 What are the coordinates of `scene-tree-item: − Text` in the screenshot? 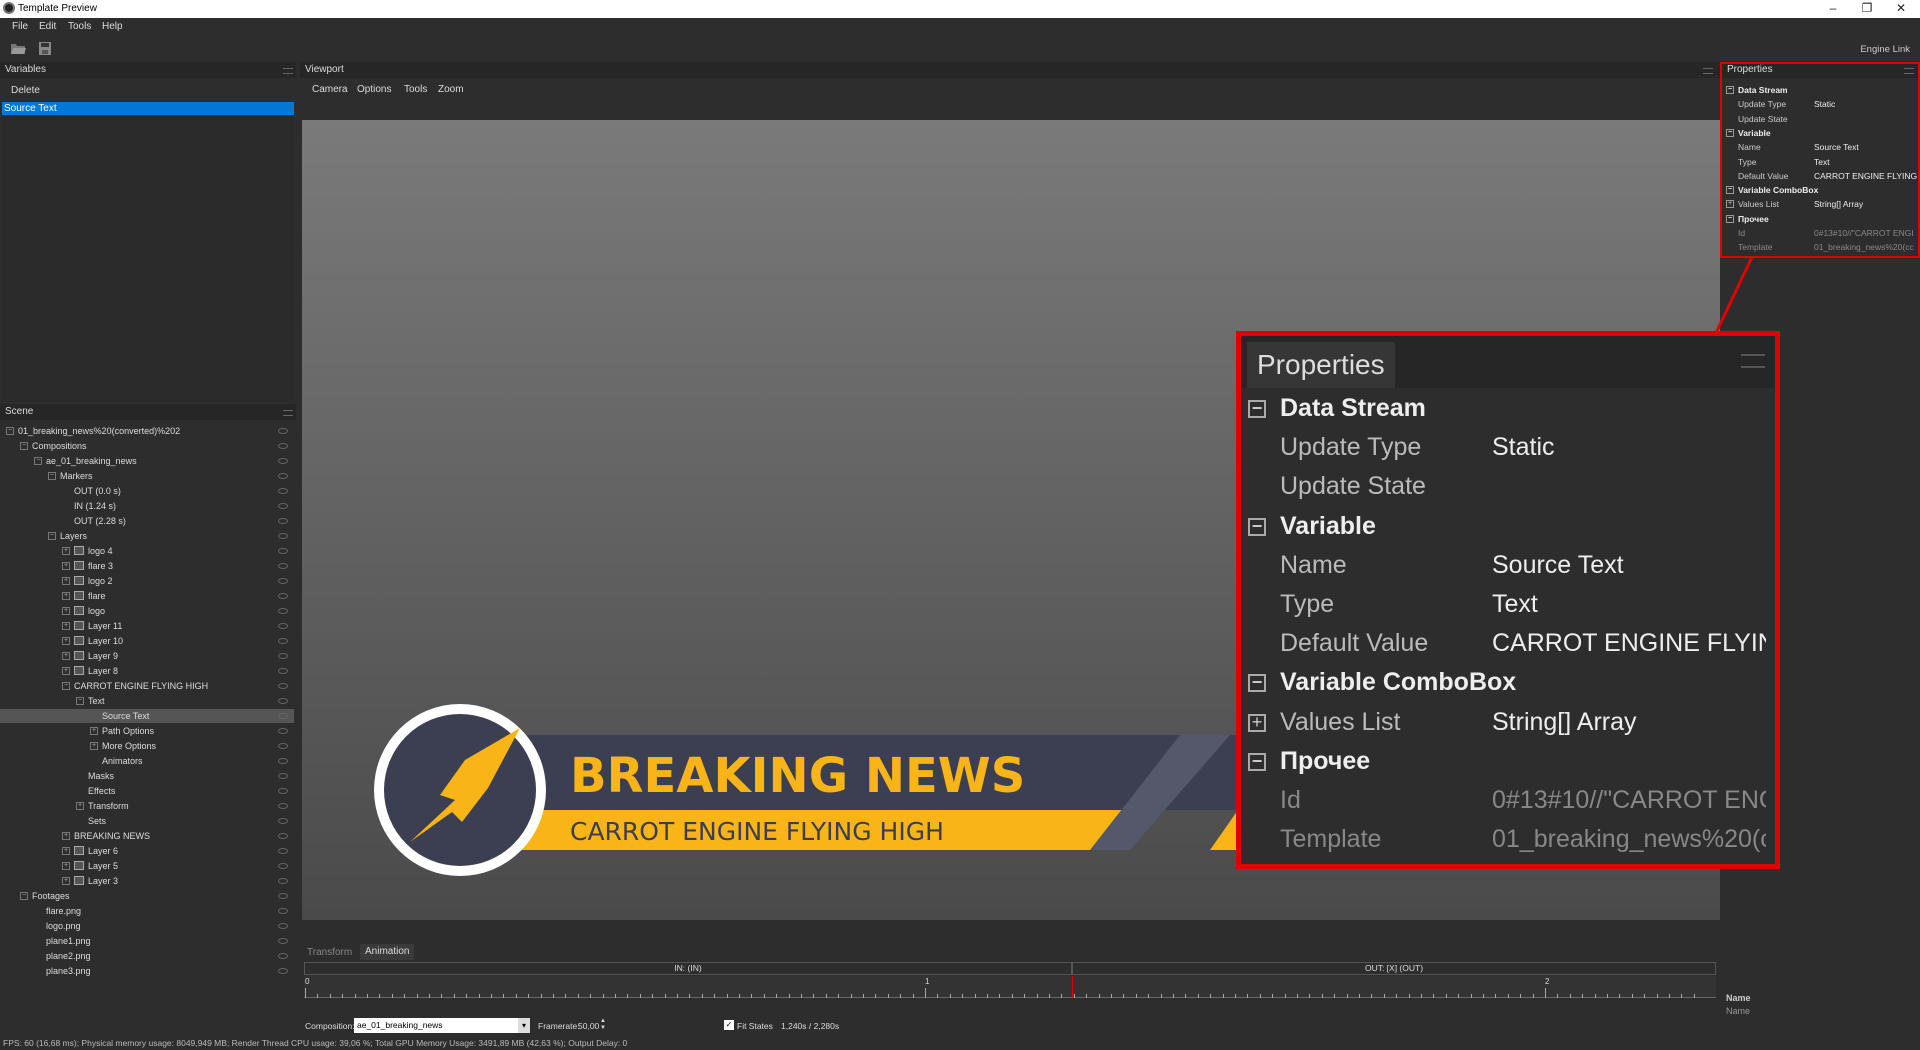 It's located at (147, 701).